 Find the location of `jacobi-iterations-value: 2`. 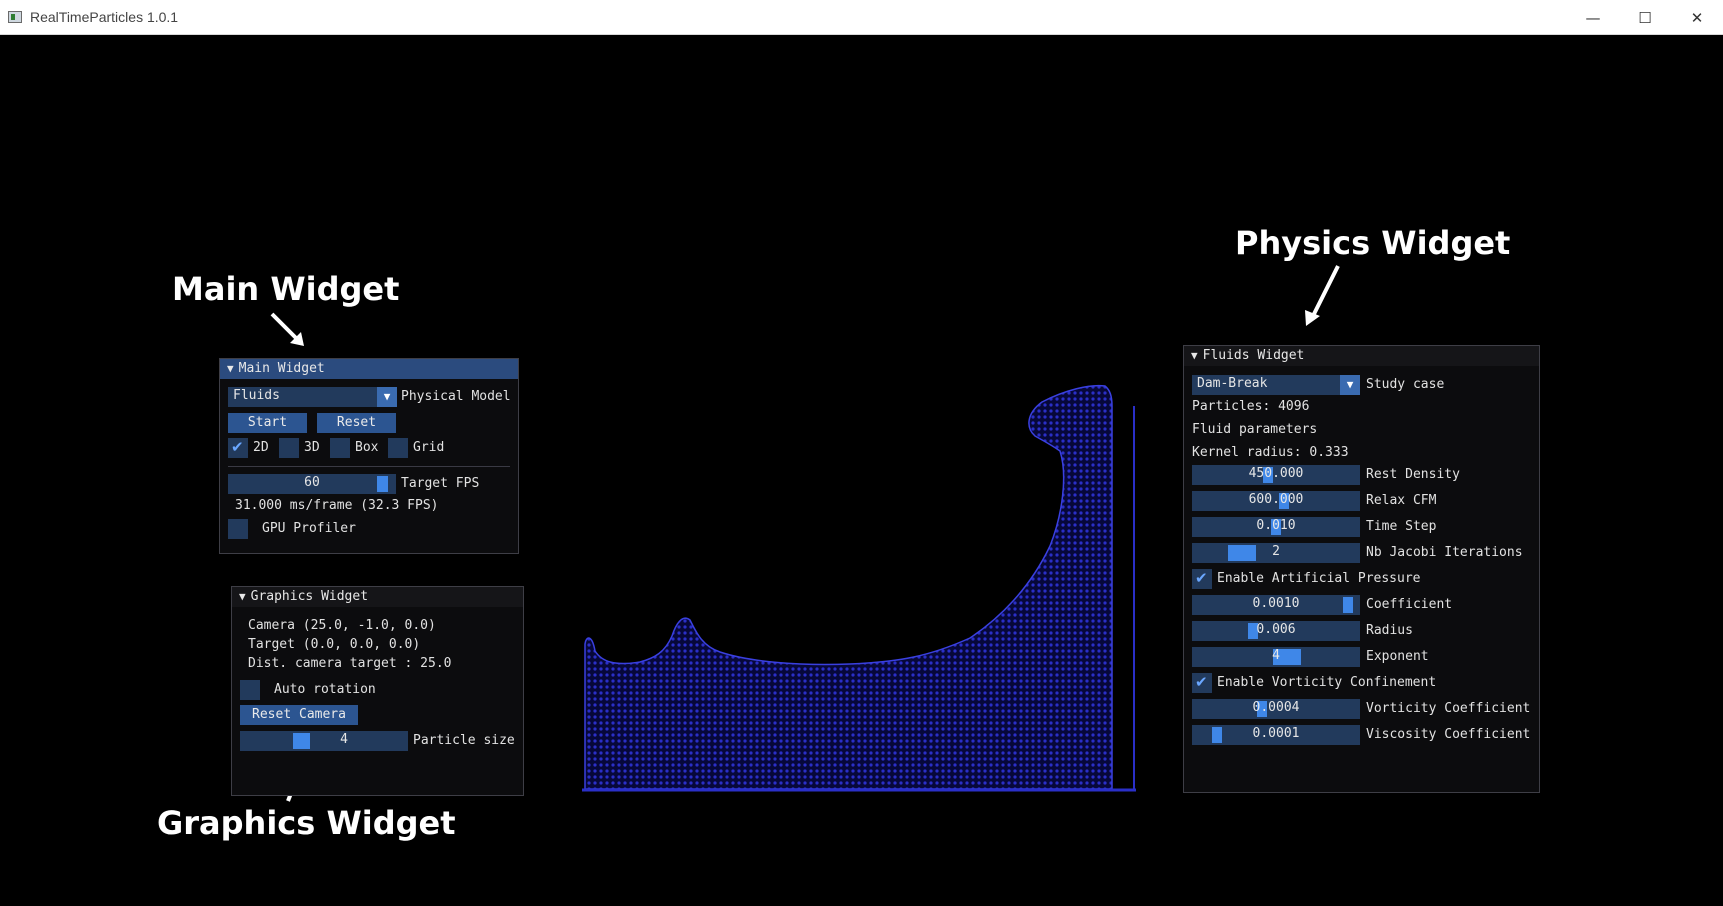

jacobi-iterations-value: 2 is located at coordinates (1276, 551).